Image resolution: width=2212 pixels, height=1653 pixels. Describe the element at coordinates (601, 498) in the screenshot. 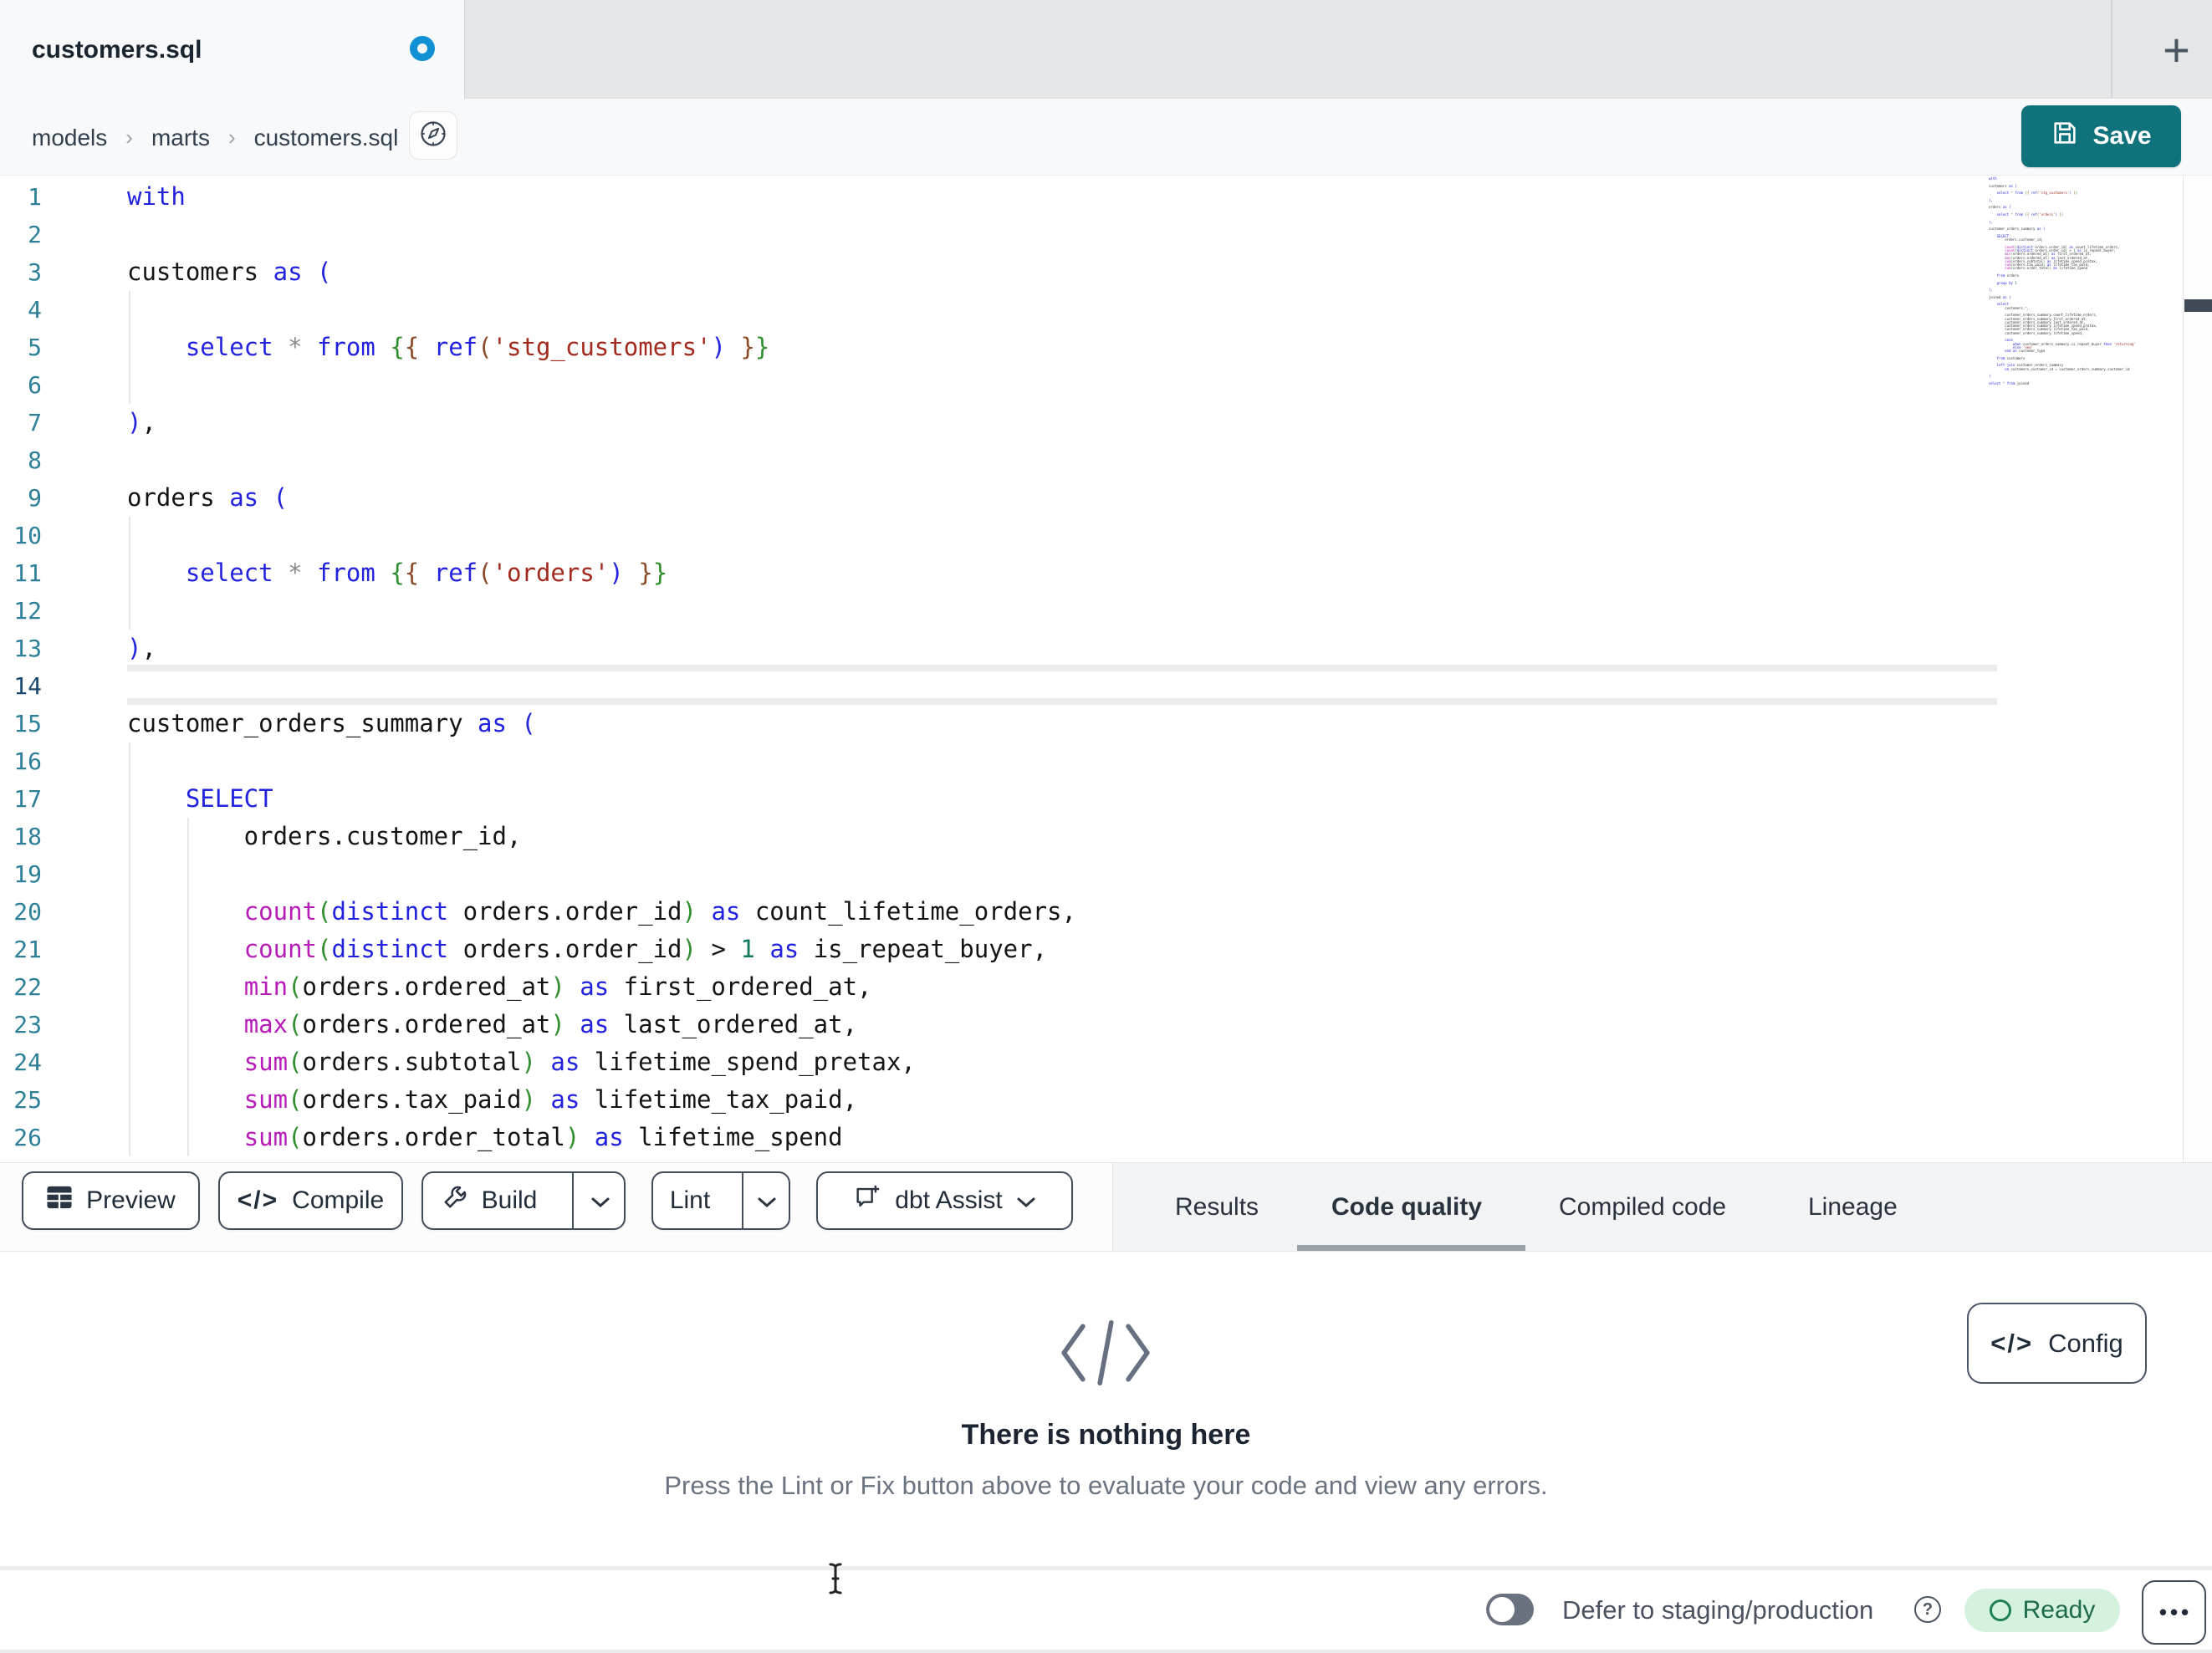

I see `code-line: orders as (` at that location.